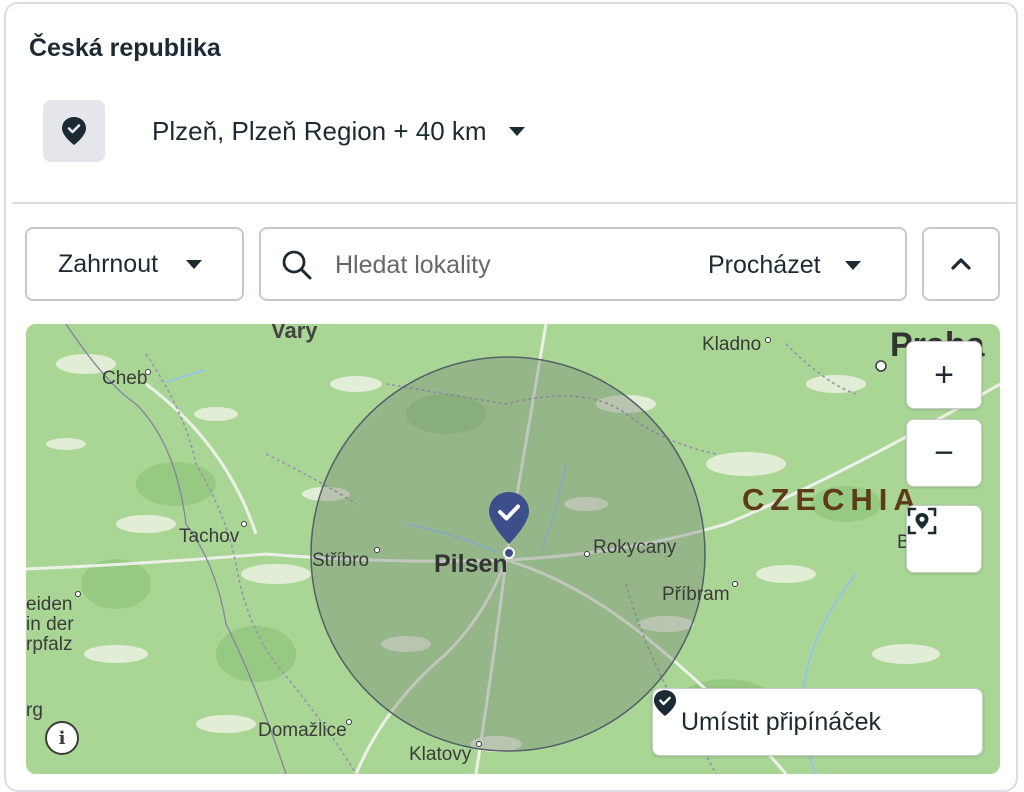 The image size is (1024, 792). What do you see at coordinates (50, 624) in the screenshot?
I see `map-label-in-der: in der` at bounding box center [50, 624].